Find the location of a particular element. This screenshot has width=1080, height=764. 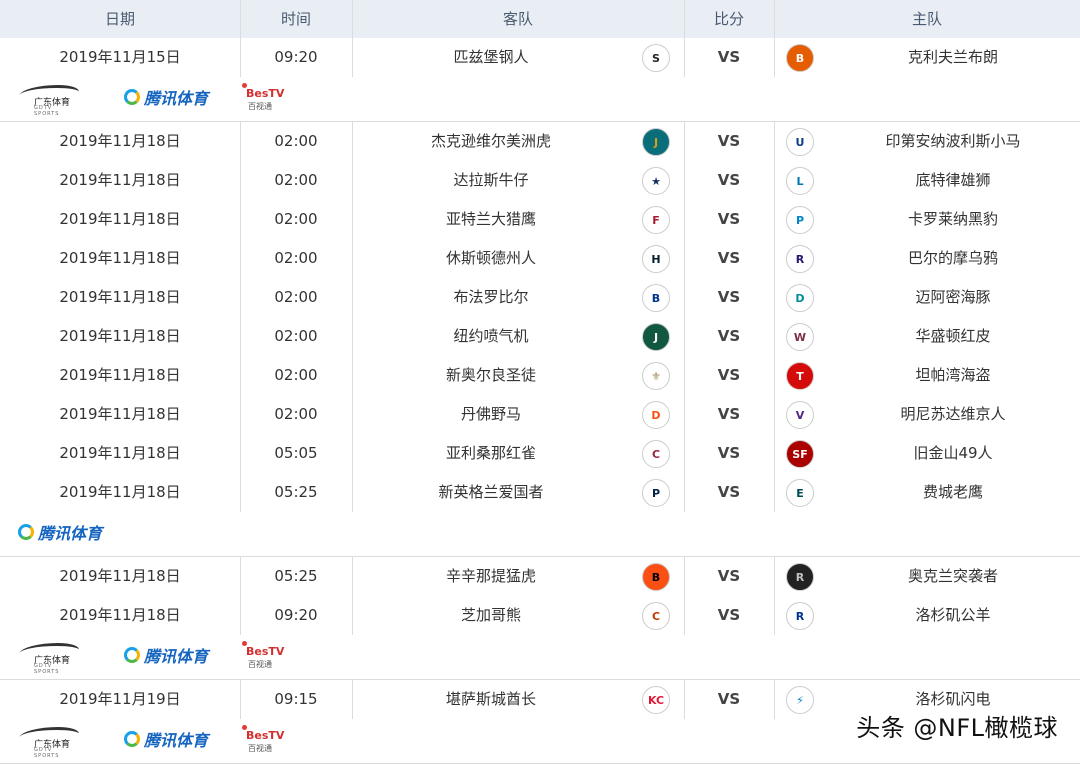

buccaneers-icon: T is located at coordinates (800, 376).